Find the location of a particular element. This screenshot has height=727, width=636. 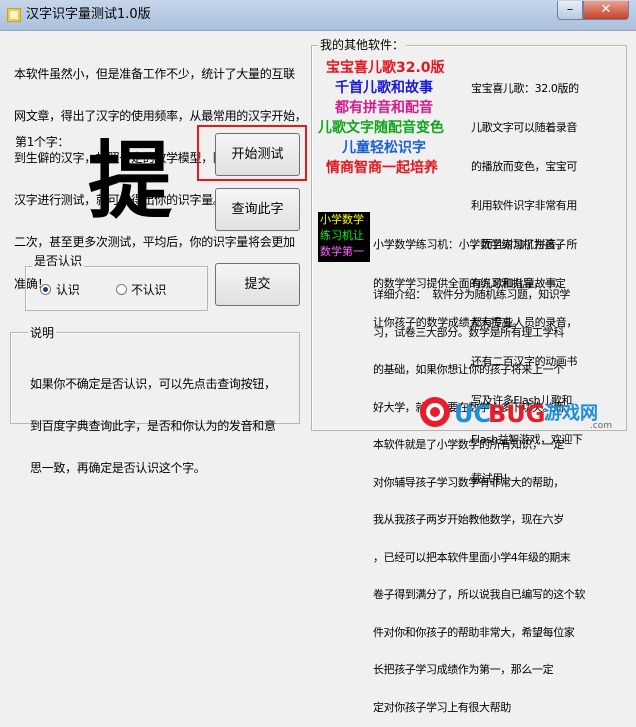

no-radio-label: 不认识 is located at coordinates (148, 290).